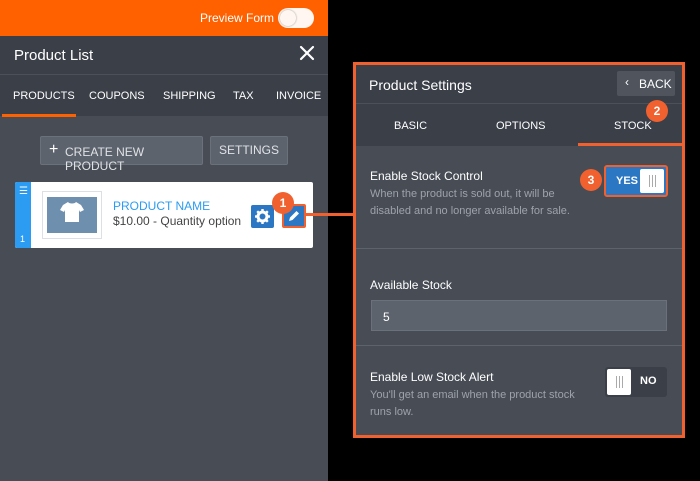 This screenshot has width=700, height=481. Describe the element at coordinates (330, 214) in the screenshot. I see `connector-line` at that location.